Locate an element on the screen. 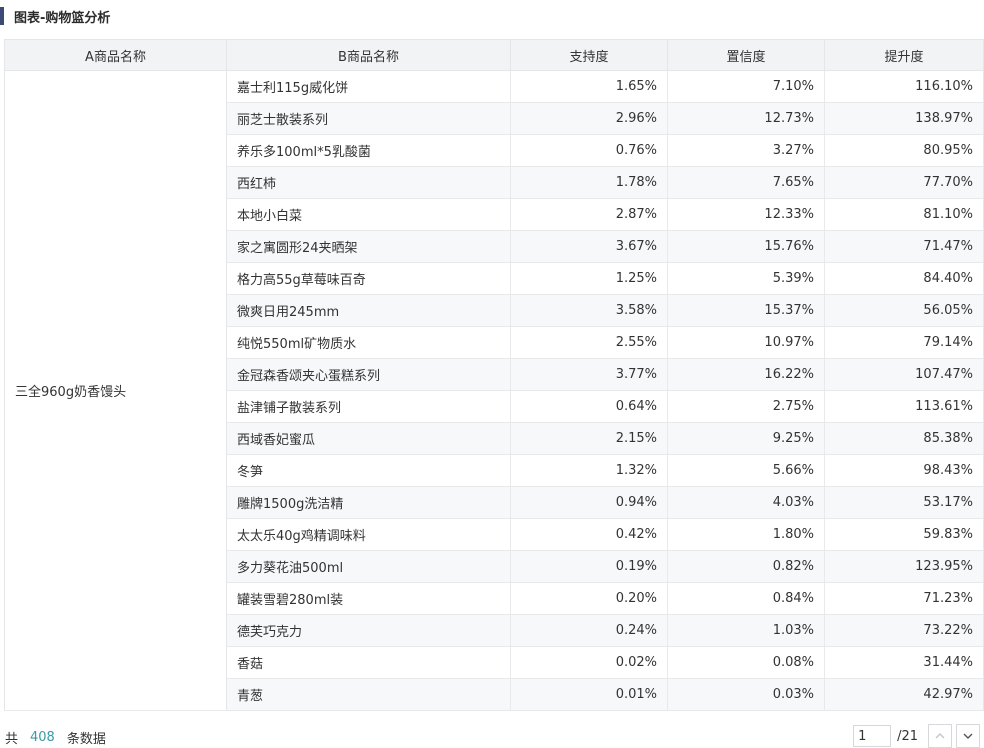 The width and height of the screenshot is (984, 748). lift-cell: 56.05% is located at coordinates (904, 310).